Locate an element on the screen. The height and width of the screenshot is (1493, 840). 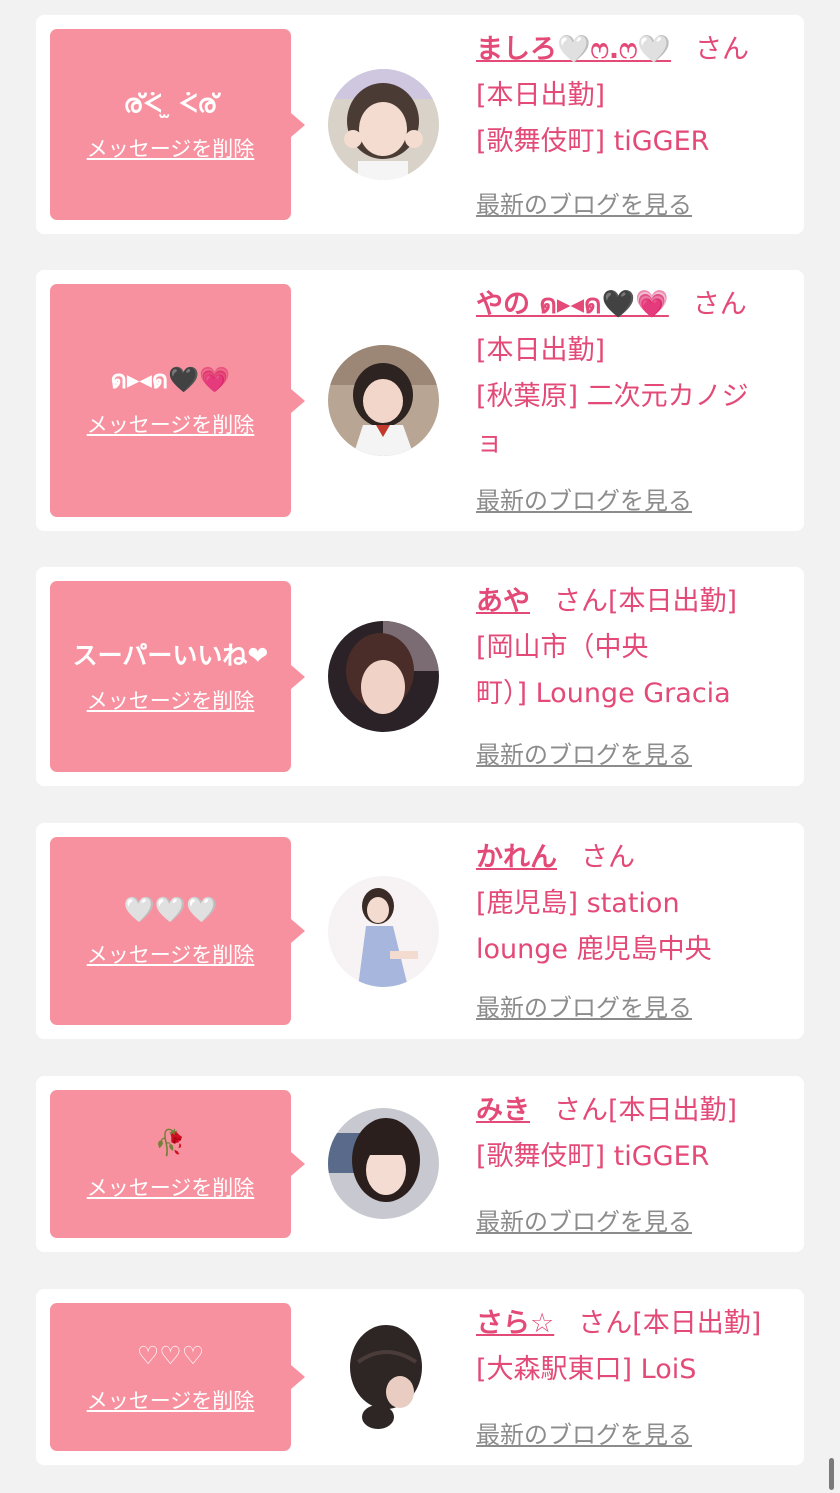
message-bubble: ด▸◂ด🖤💗 メッセージを削除 is located at coordinates (177, 400).